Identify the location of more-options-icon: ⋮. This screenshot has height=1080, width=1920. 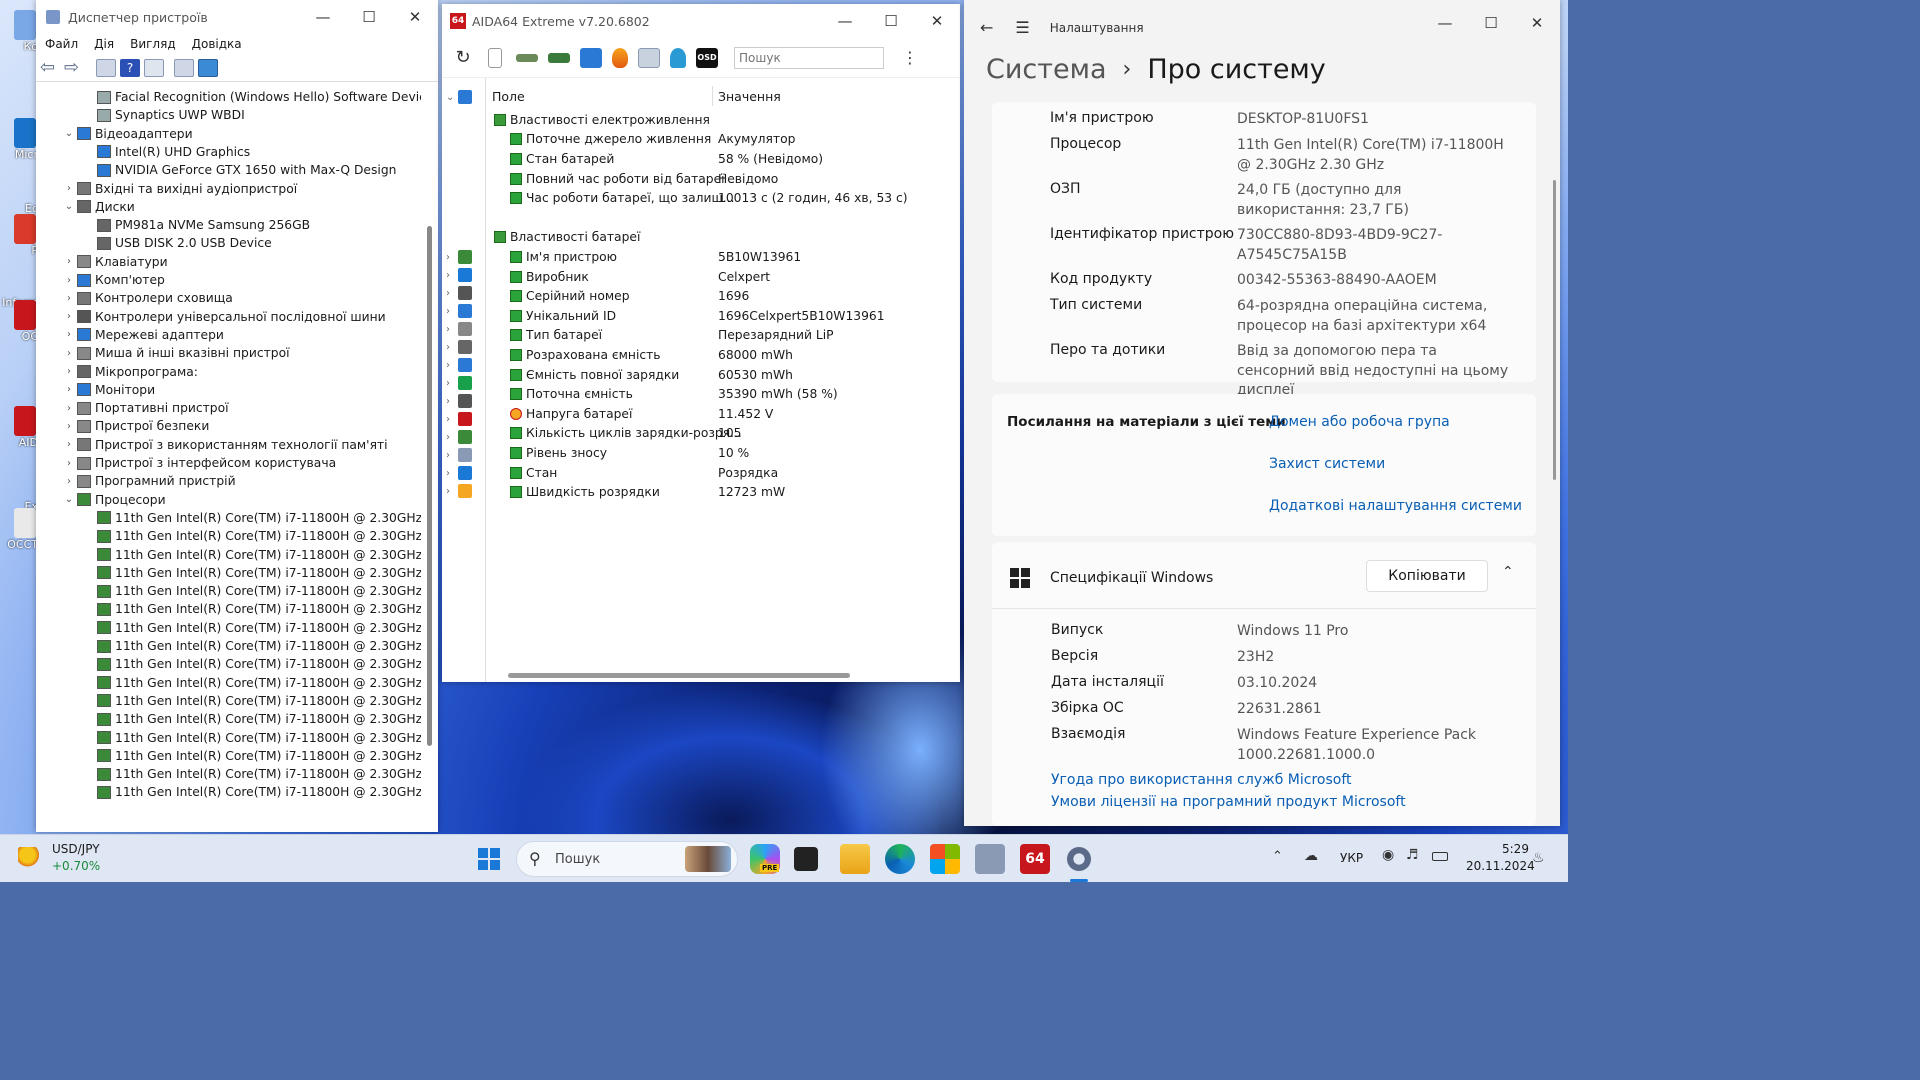
(910, 57).